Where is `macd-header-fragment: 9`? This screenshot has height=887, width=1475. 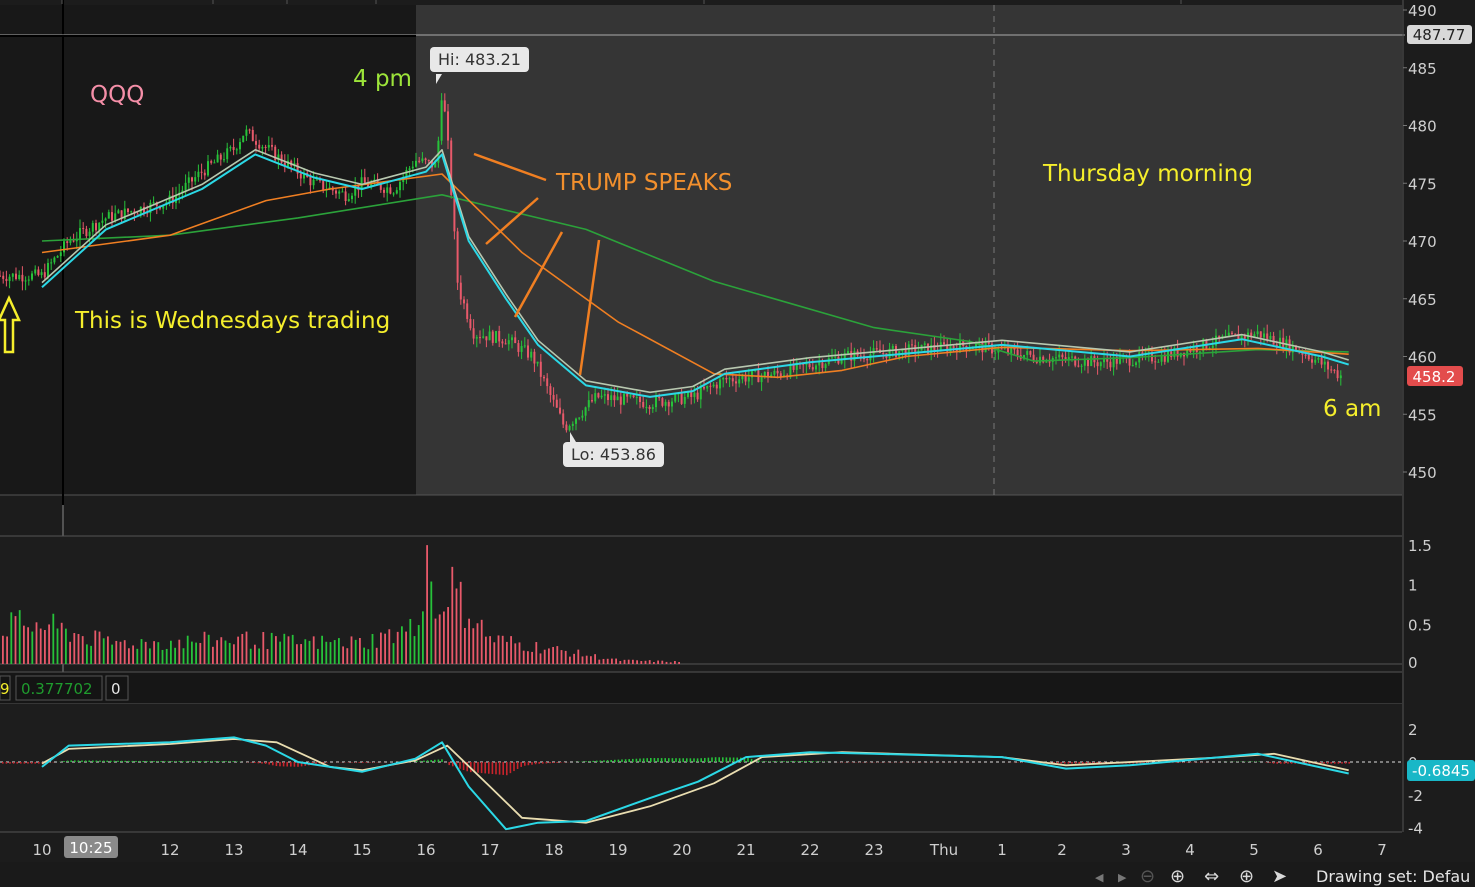 macd-header-fragment: 9 is located at coordinates (5, 689).